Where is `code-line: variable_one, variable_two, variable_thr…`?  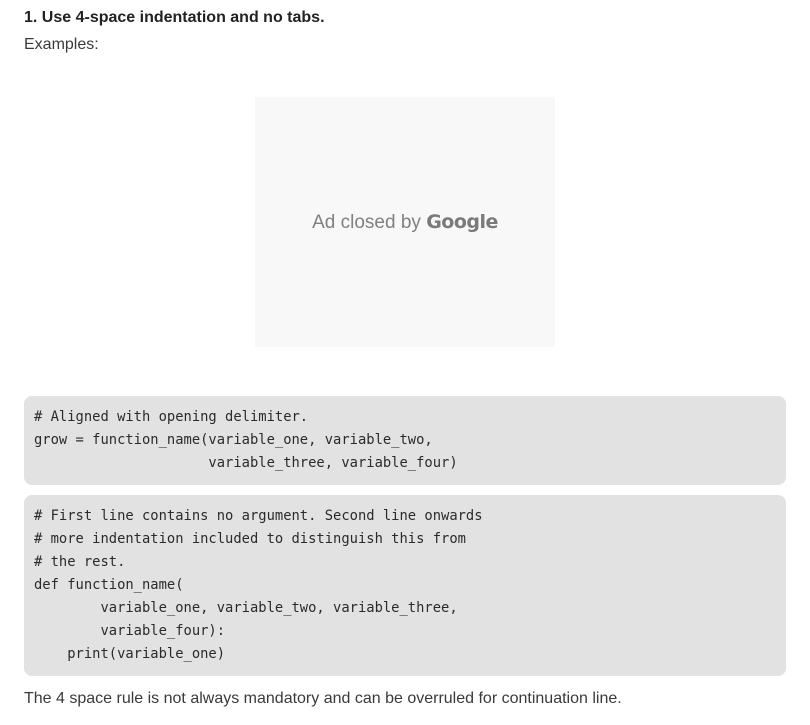 code-line: variable_one, variable_two, variable_thr… is located at coordinates (246, 608).